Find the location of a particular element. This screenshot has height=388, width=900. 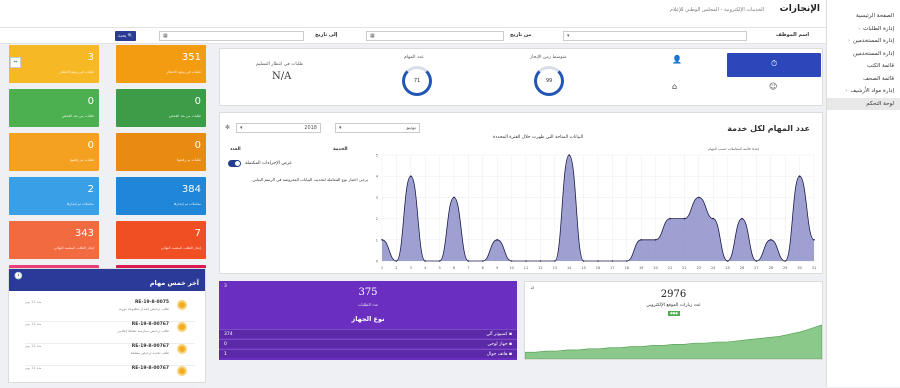

task-id: RE-19-8-0075 is located at coordinates (151, 302).